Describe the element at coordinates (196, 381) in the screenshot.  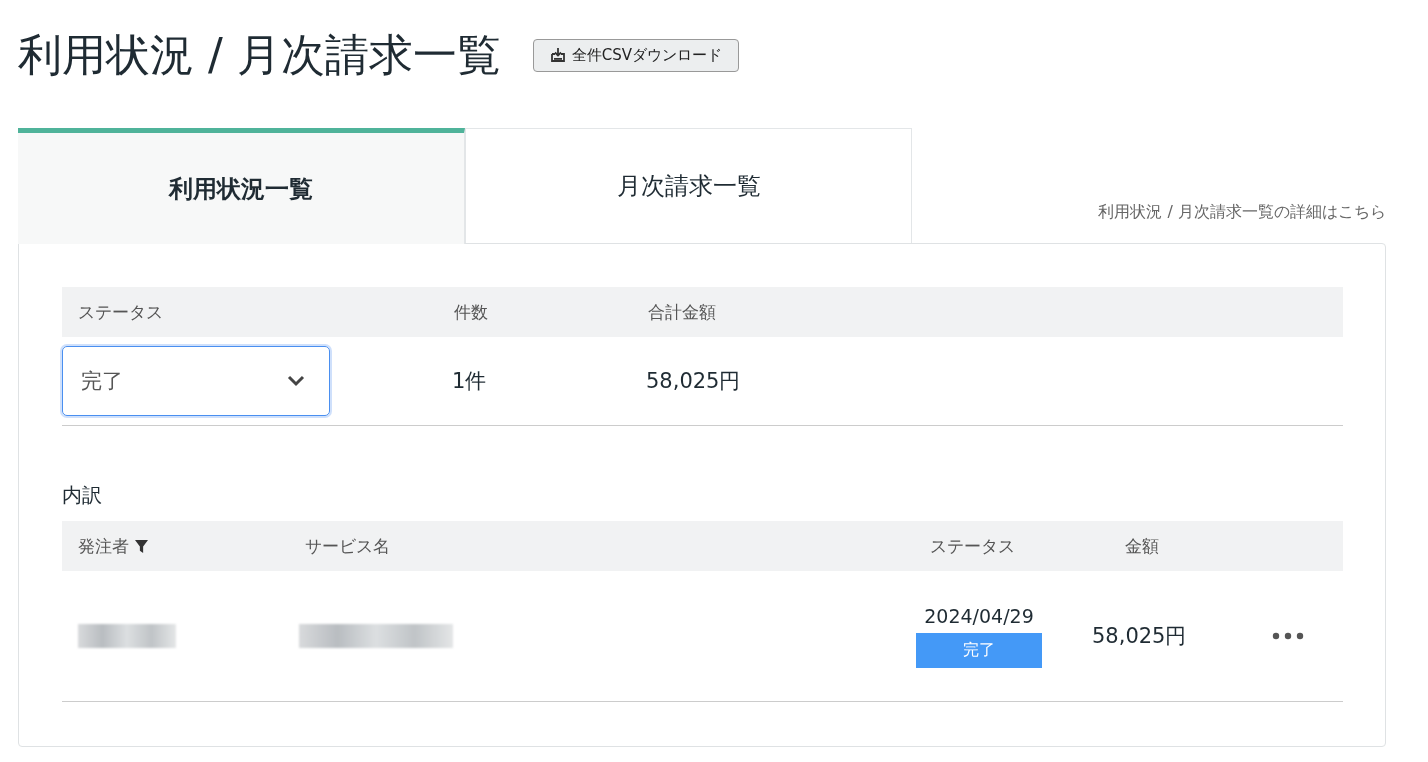
I see `status-select: 完了` at that location.